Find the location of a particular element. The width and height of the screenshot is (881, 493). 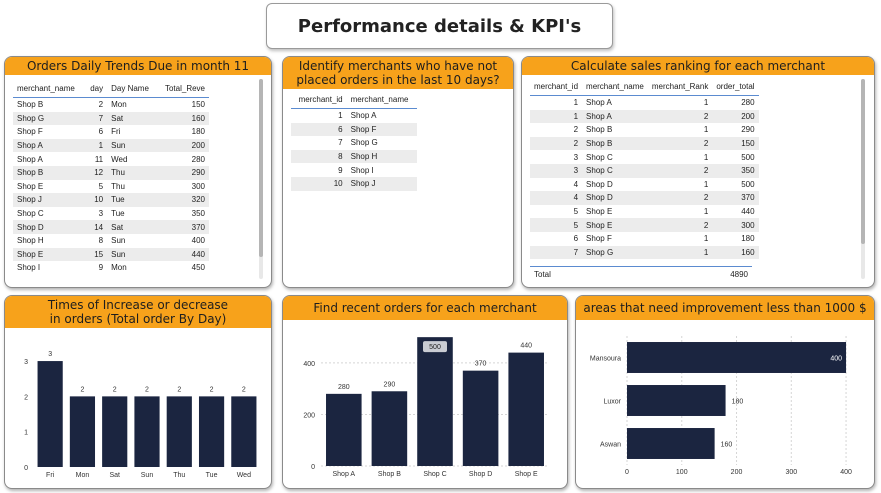

sales-ranking-cell: Shop G is located at coordinates (615, 252).